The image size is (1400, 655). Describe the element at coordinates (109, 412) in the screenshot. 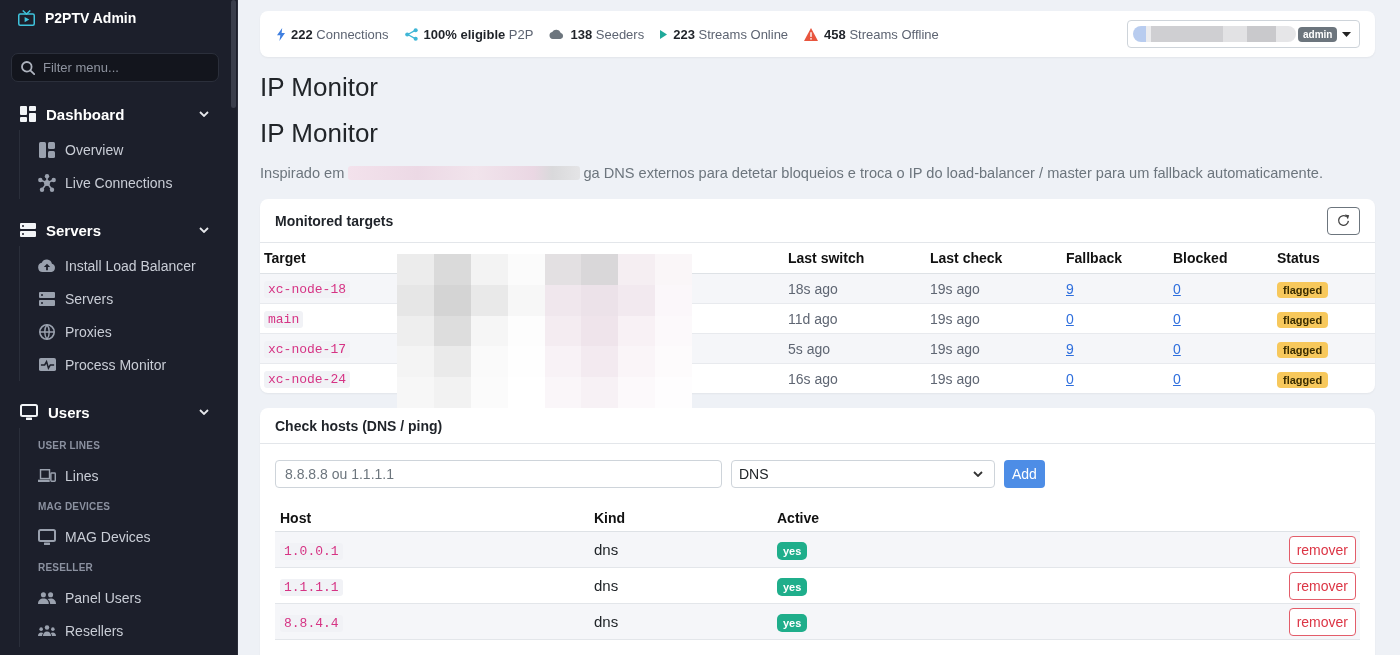

I see `sidebar-section-toggle: Users` at that location.